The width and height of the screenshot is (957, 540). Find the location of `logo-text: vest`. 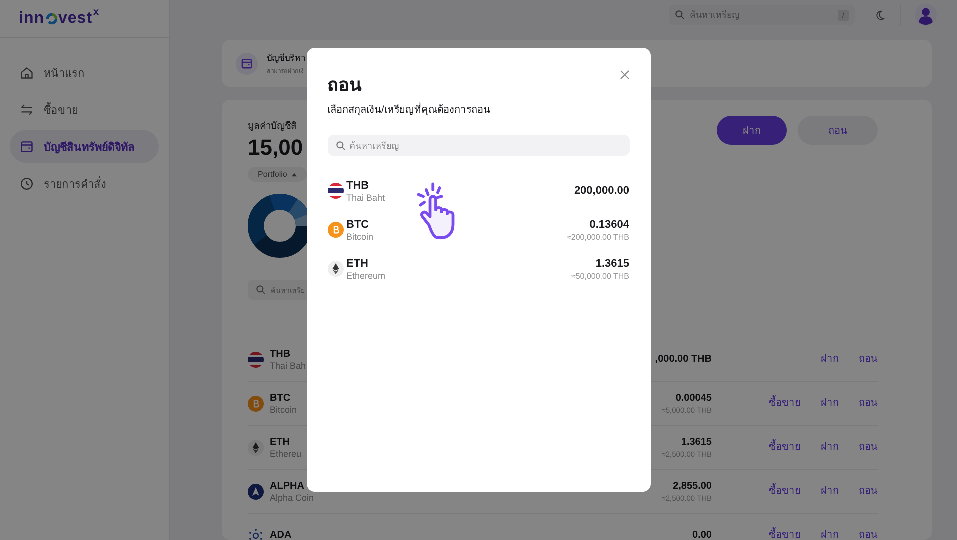

logo-text: vest is located at coordinates (75, 19).